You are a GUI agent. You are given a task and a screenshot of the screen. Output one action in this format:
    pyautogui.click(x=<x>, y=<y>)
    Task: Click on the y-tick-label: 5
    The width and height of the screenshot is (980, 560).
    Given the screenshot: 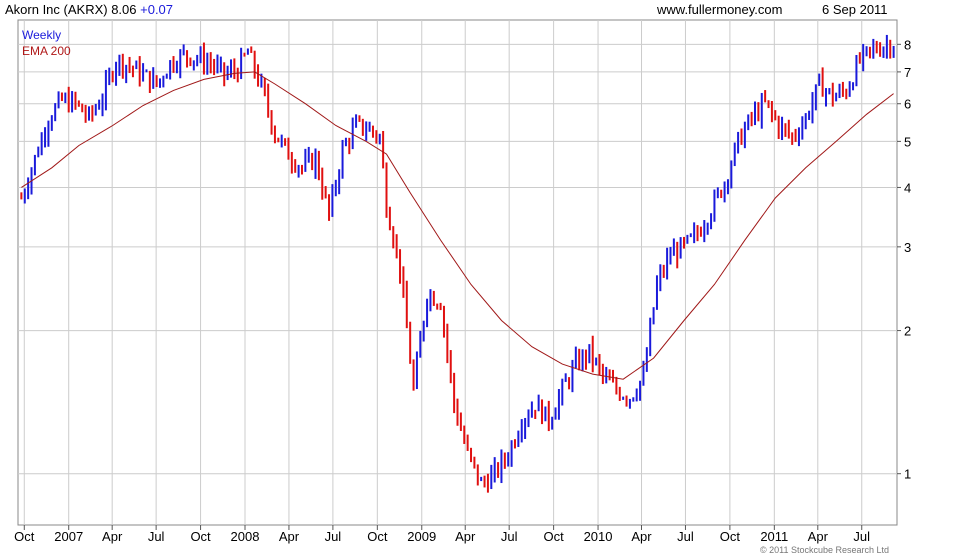 What is the action you would take?
    pyautogui.click(x=907, y=141)
    